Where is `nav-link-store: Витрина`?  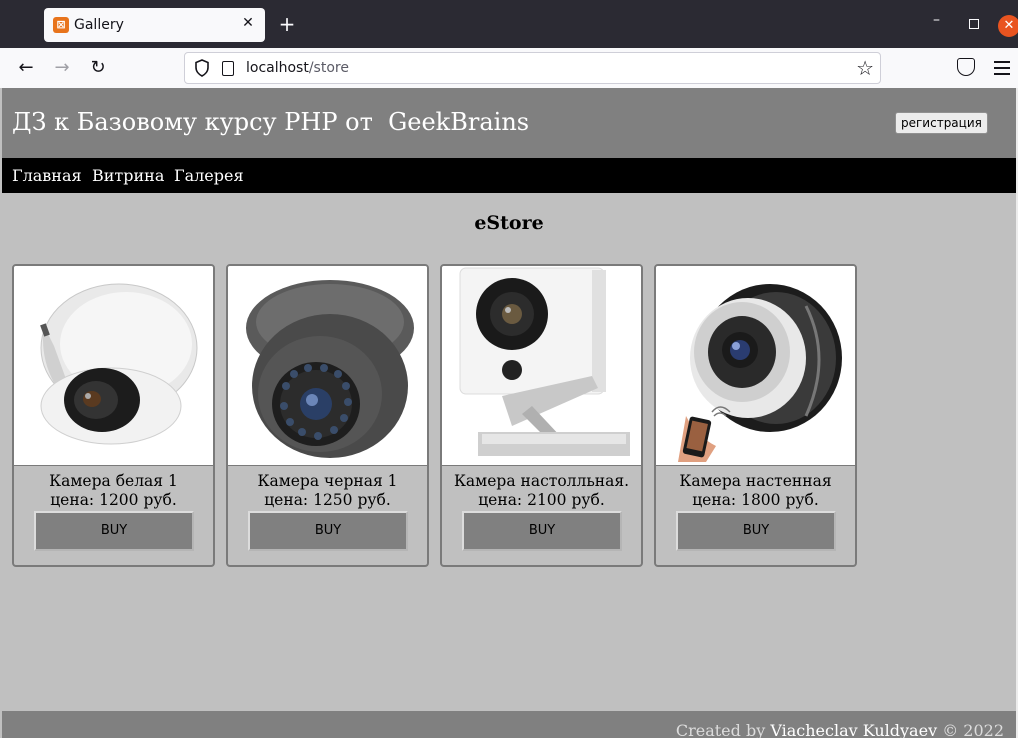 nav-link-store: Витрина is located at coordinates (128, 175).